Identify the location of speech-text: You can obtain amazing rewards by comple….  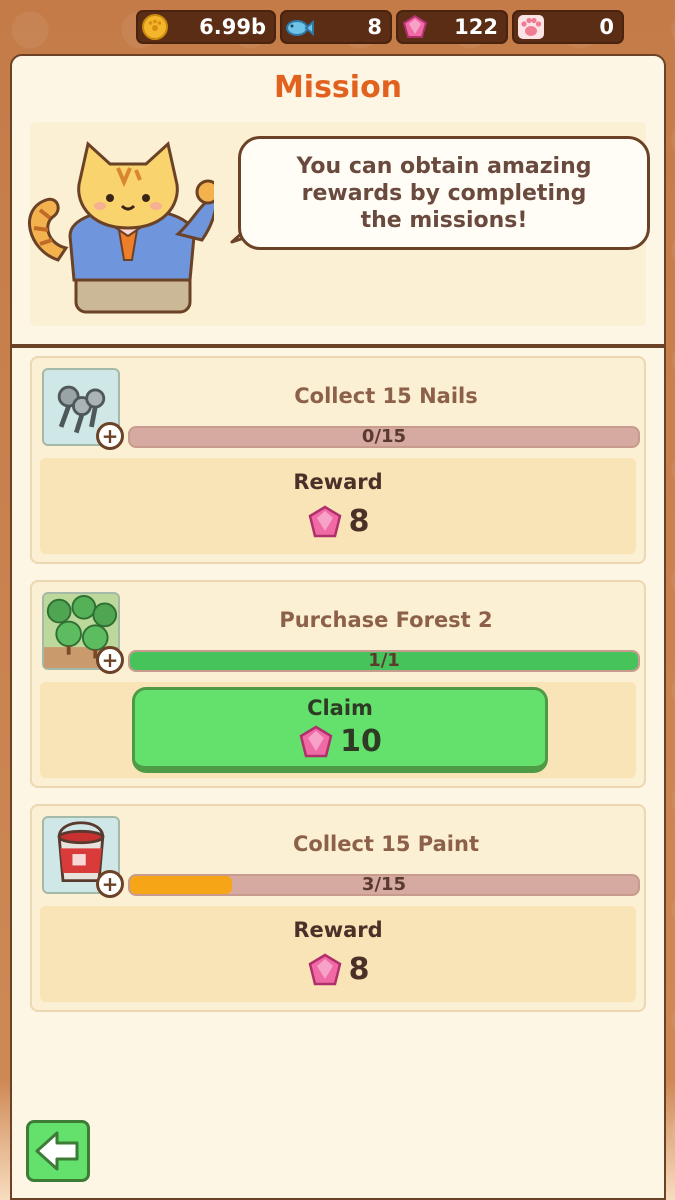
(444, 193).